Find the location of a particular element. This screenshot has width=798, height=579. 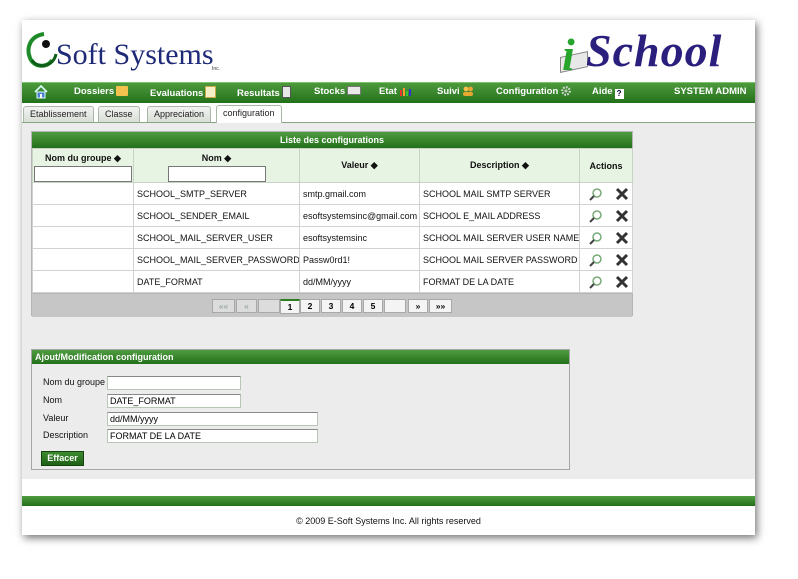

menu-aide: Aide? is located at coordinates (608, 92).